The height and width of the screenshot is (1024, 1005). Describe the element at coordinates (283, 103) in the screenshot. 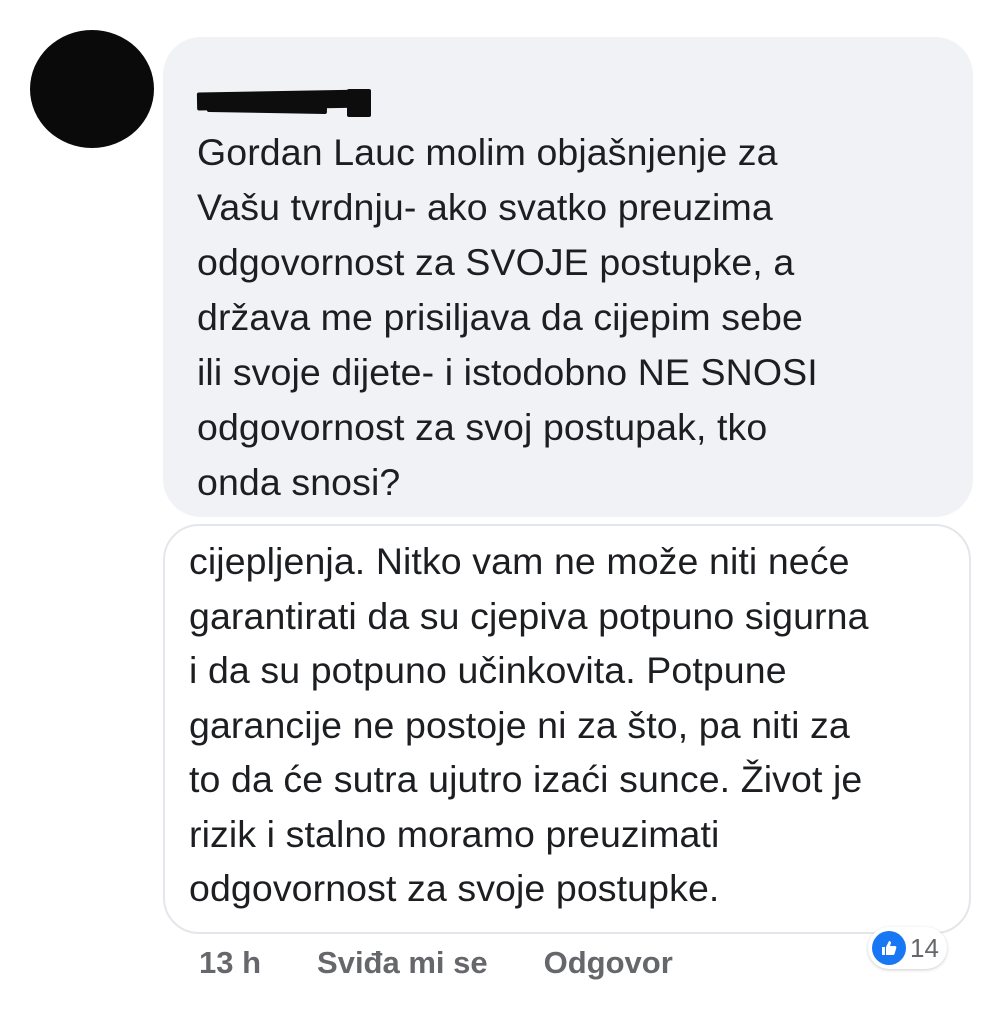

I see `redacted-author-name` at that location.